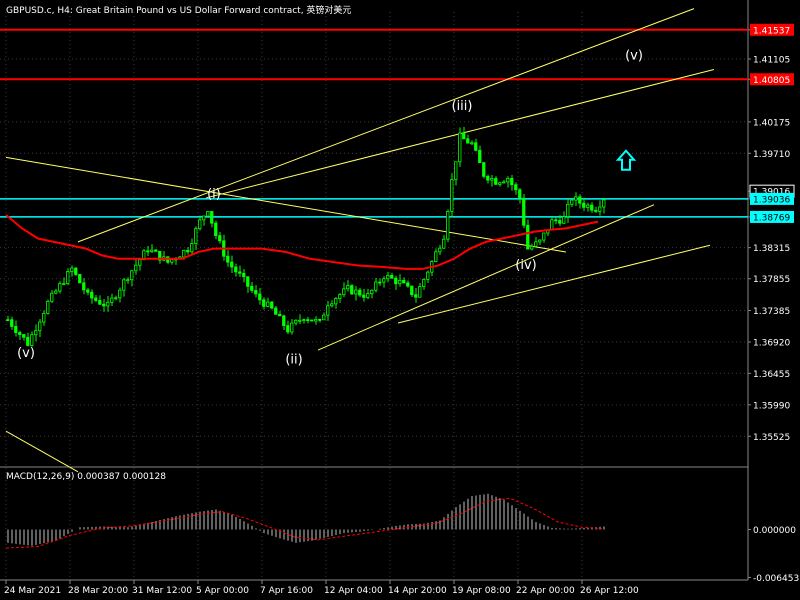 The image size is (800, 600). I want to click on price-tick-label: 1.37855, so click(771, 280).